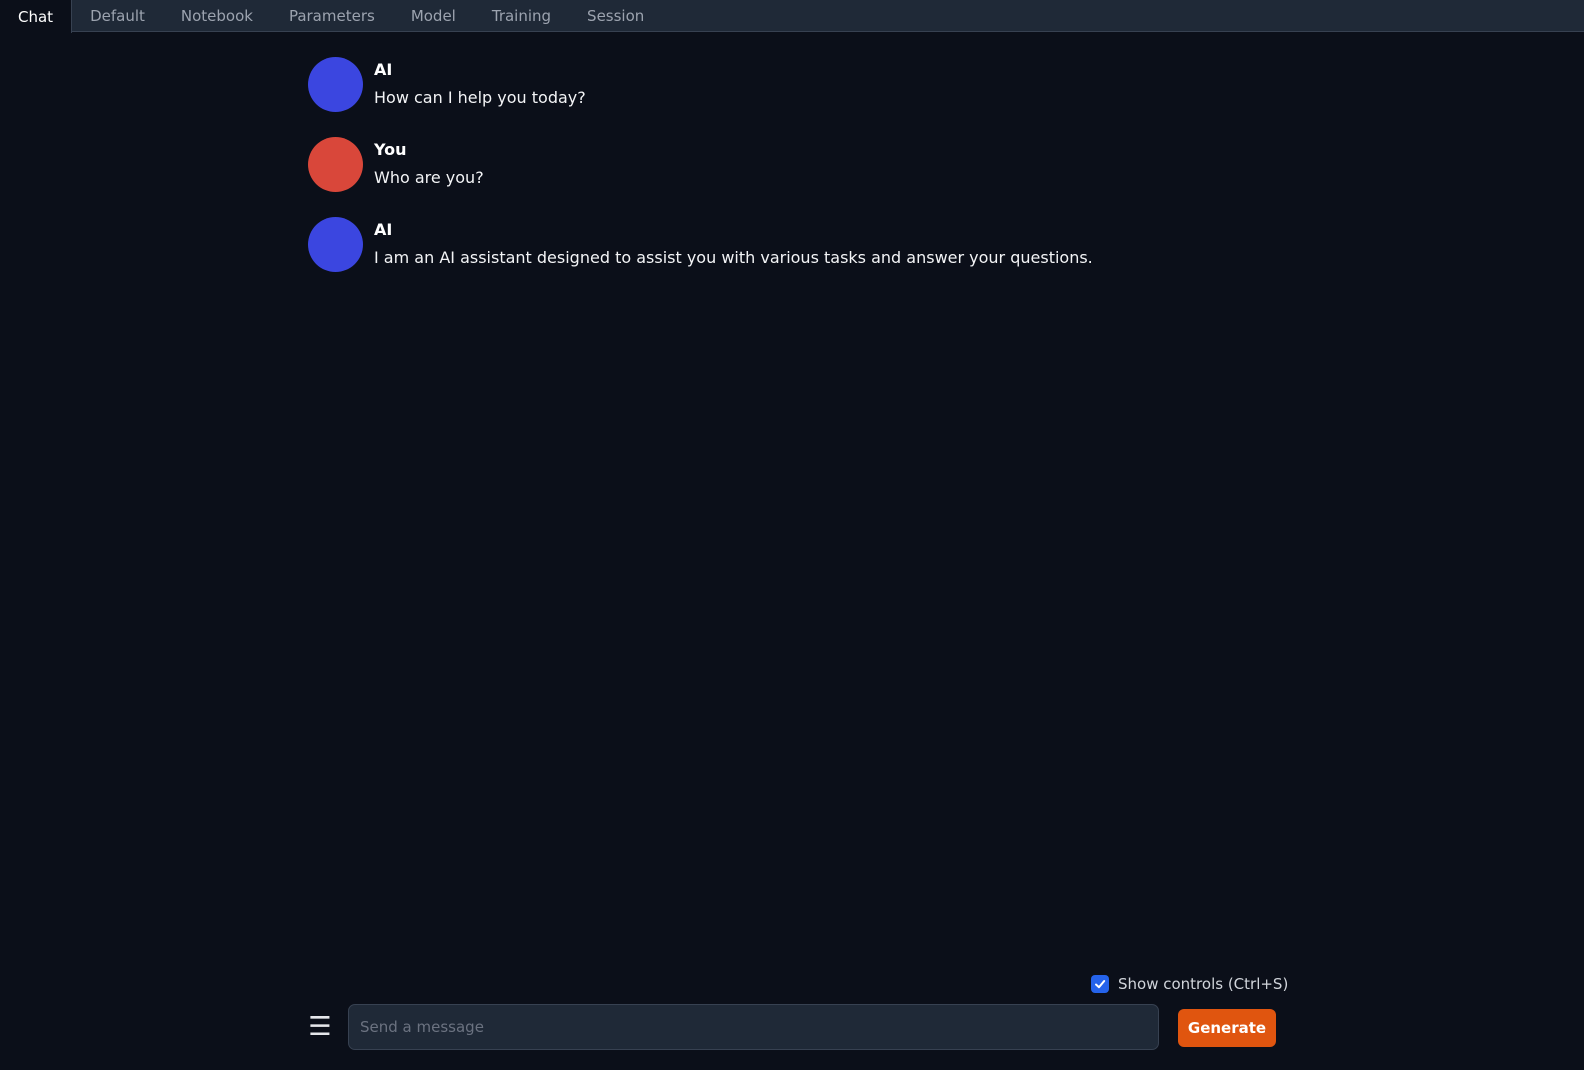 This screenshot has width=1584, height=1070. What do you see at coordinates (429, 162) in the screenshot?
I see `message-body: You Who are you?` at bounding box center [429, 162].